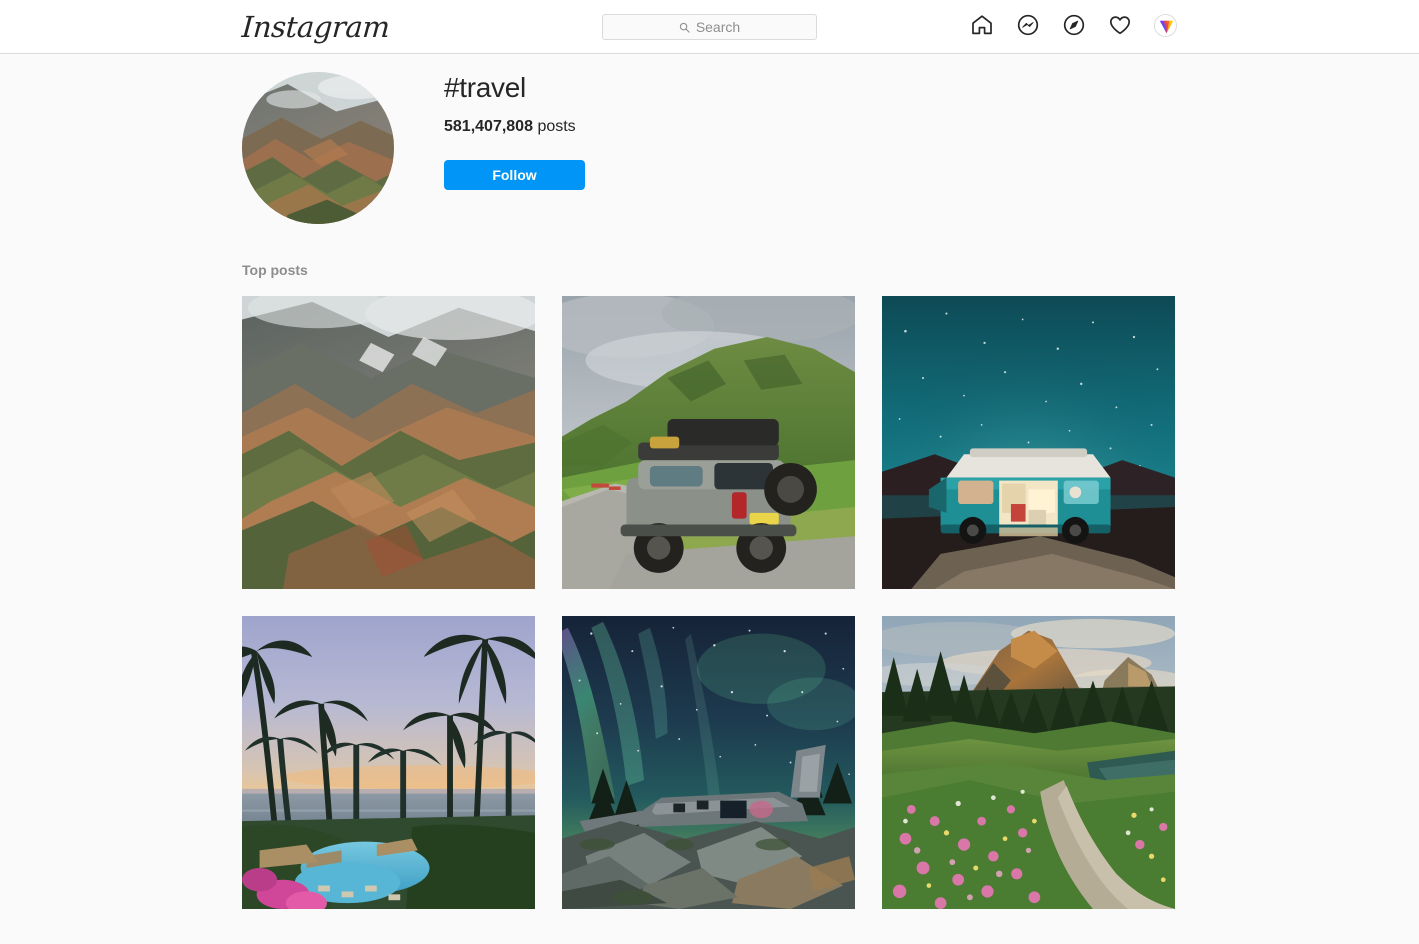 The image size is (1419, 944). Describe the element at coordinates (388, 442) in the screenshot. I see `post-tile-rhyolite-mountains` at that location.